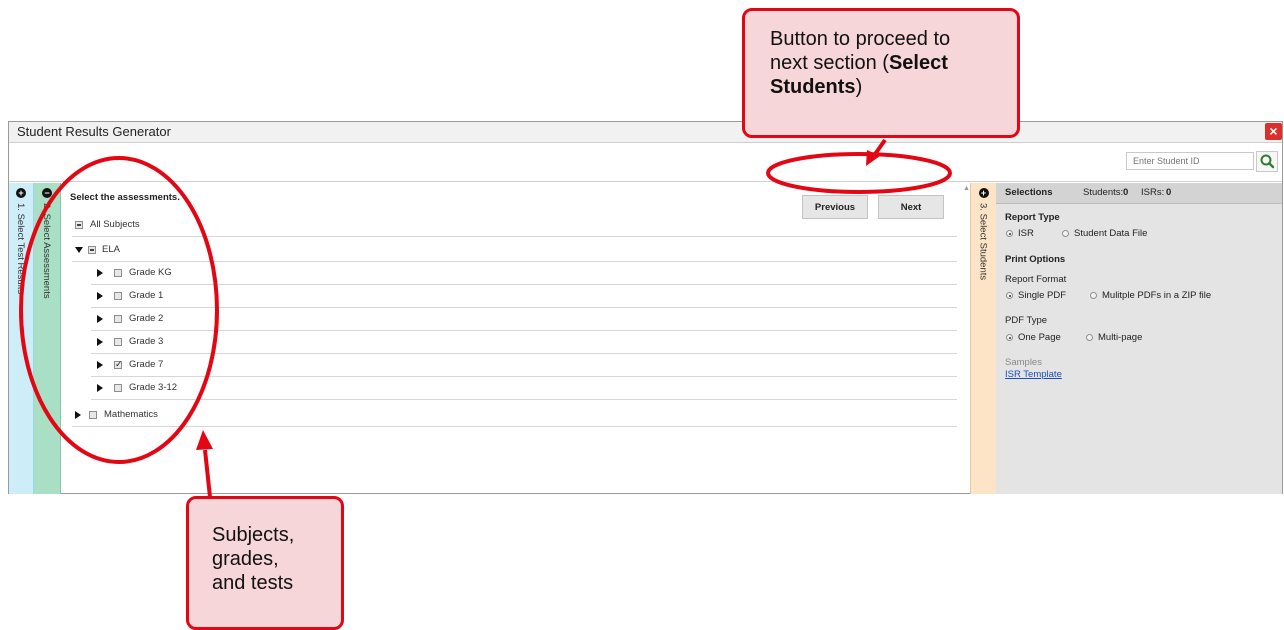 This screenshot has width=1284, height=630. Describe the element at coordinates (860, 39) in the screenshot. I see `callout-line: Button to proceed to` at that location.